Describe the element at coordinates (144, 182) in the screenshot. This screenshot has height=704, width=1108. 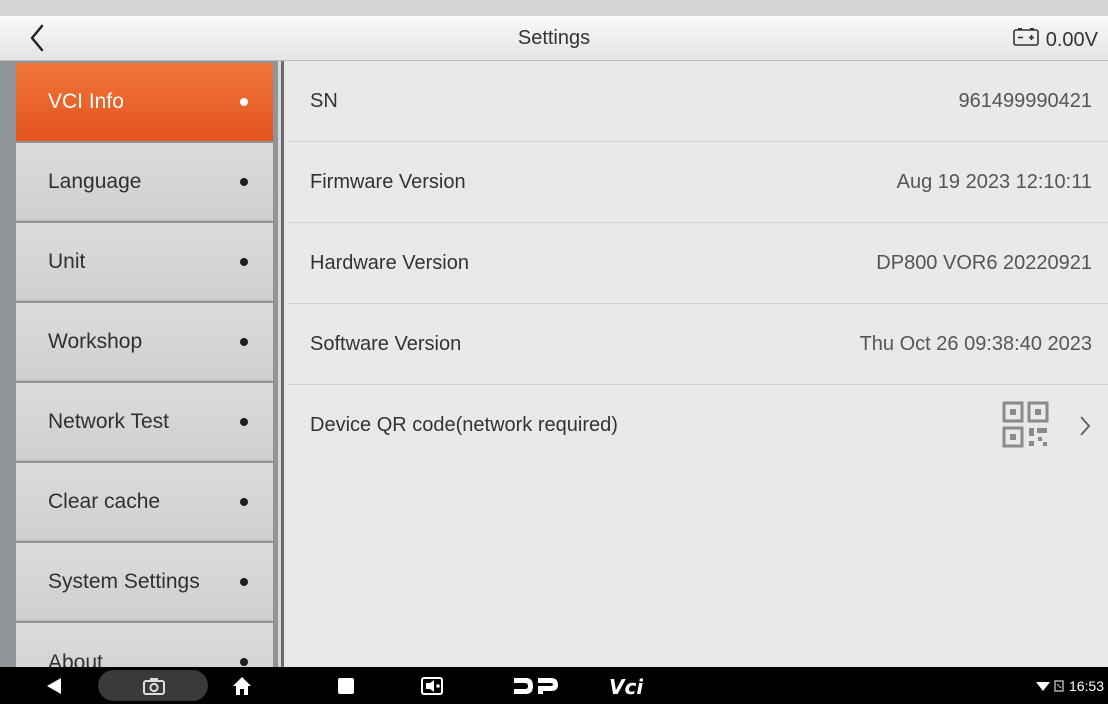
I see `sidebar-item-language: Language` at that location.